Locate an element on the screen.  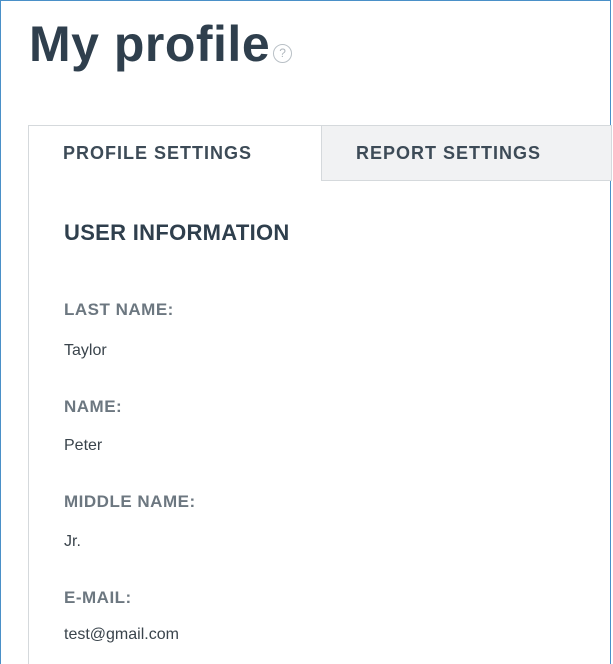
tab-profile-settings: PROFILE SETTINGS is located at coordinates (175, 153).